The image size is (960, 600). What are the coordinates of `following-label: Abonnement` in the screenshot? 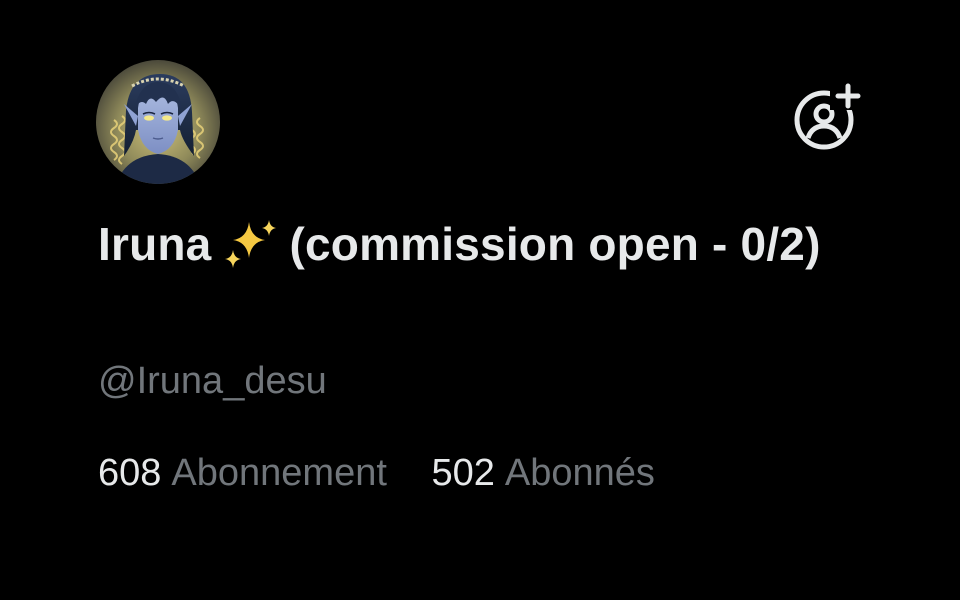 It's located at (279, 473).